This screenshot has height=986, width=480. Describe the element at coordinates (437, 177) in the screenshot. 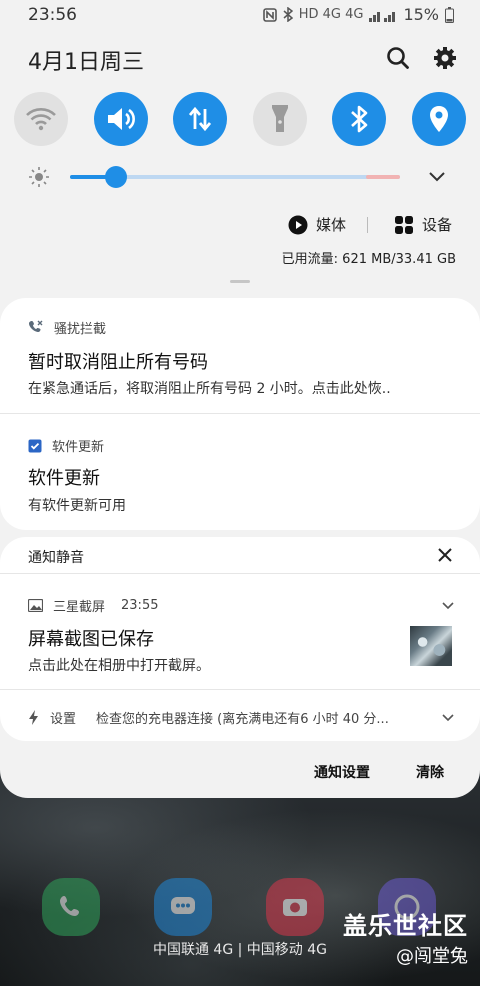

I see `expand-chevron-icon` at that location.